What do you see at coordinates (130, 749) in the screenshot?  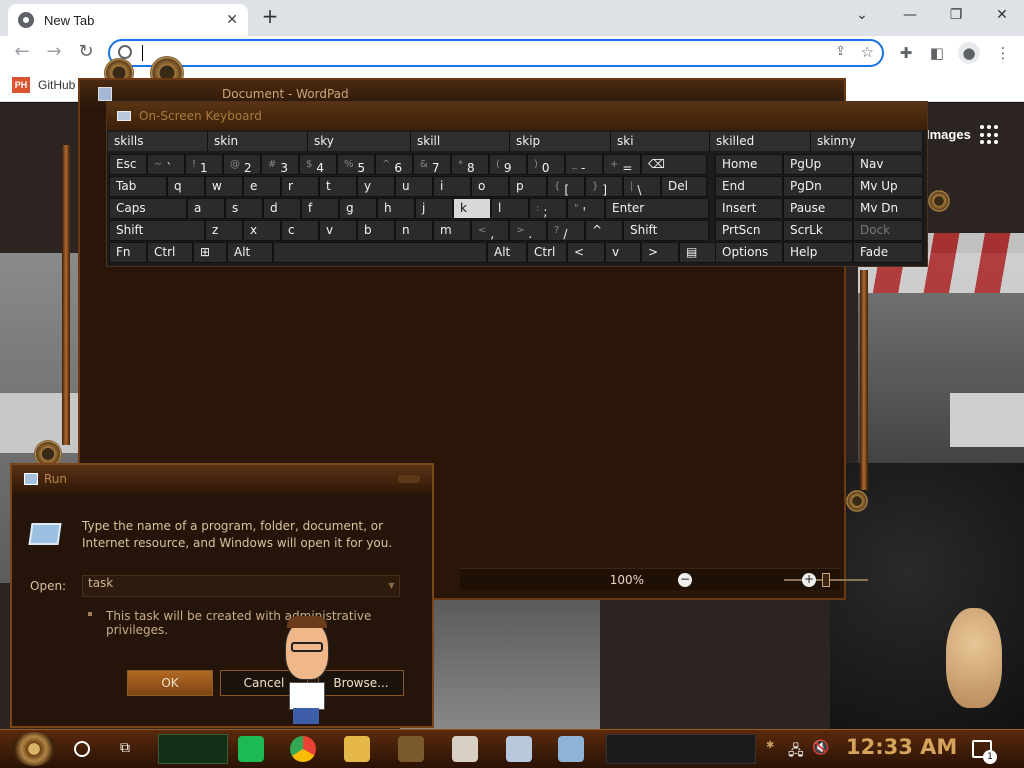 I see `task-view-icon: ⧉` at bounding box center [130, 749].